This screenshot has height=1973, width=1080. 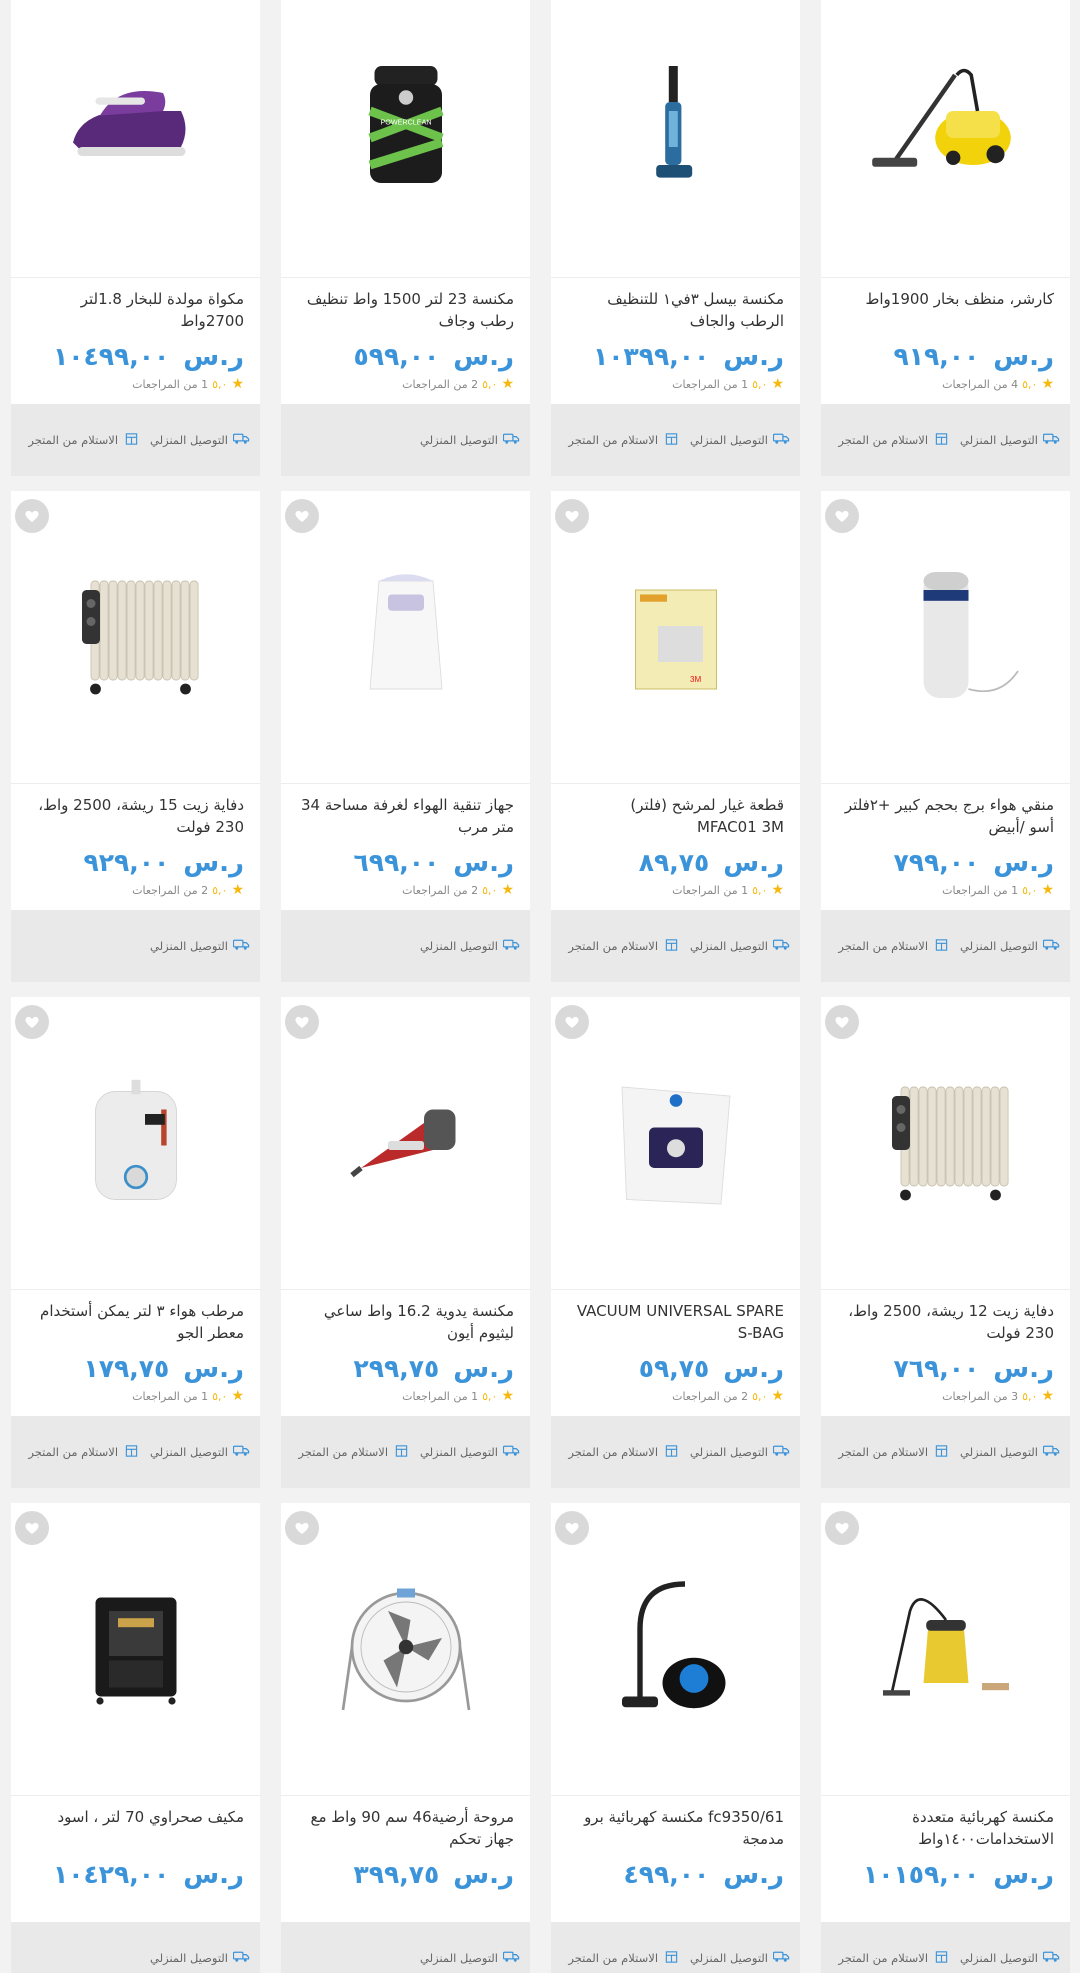 I want to click on price-value: ١٠٤٢٩,٠٠, so click(x=111, y=1874).